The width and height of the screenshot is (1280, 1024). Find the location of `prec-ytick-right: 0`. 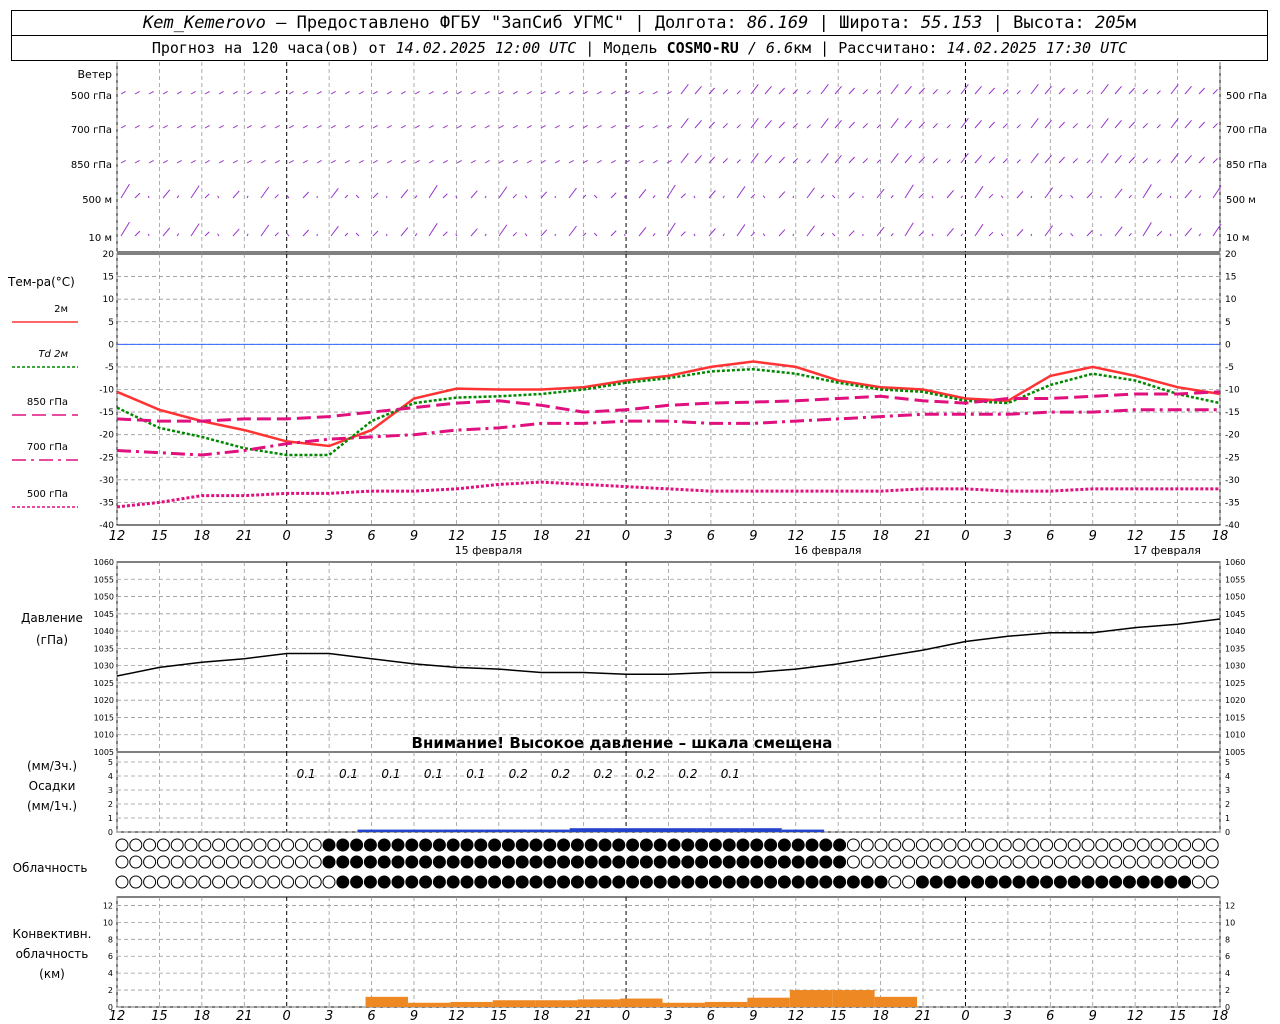

prec-ytick-right: 0 is located at coordinates (1227, 832).